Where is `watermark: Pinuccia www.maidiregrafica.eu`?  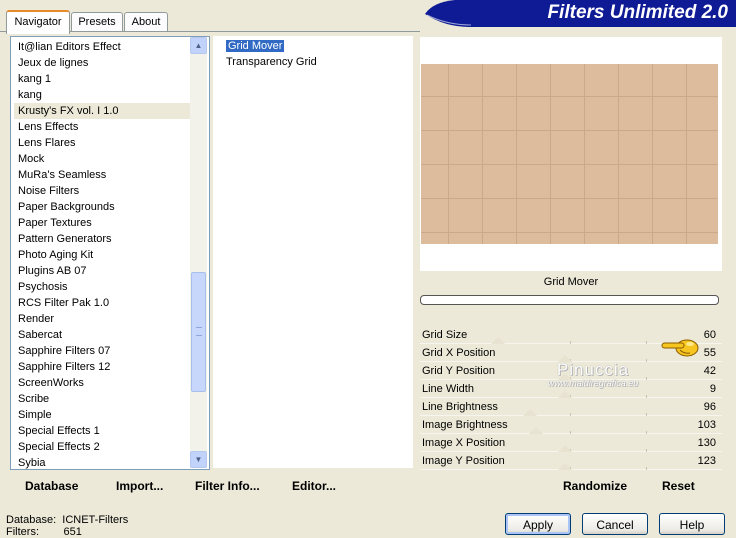
watermark: Pinuccia www.maidiregrafica.eu is located at coordinates (593, 374).